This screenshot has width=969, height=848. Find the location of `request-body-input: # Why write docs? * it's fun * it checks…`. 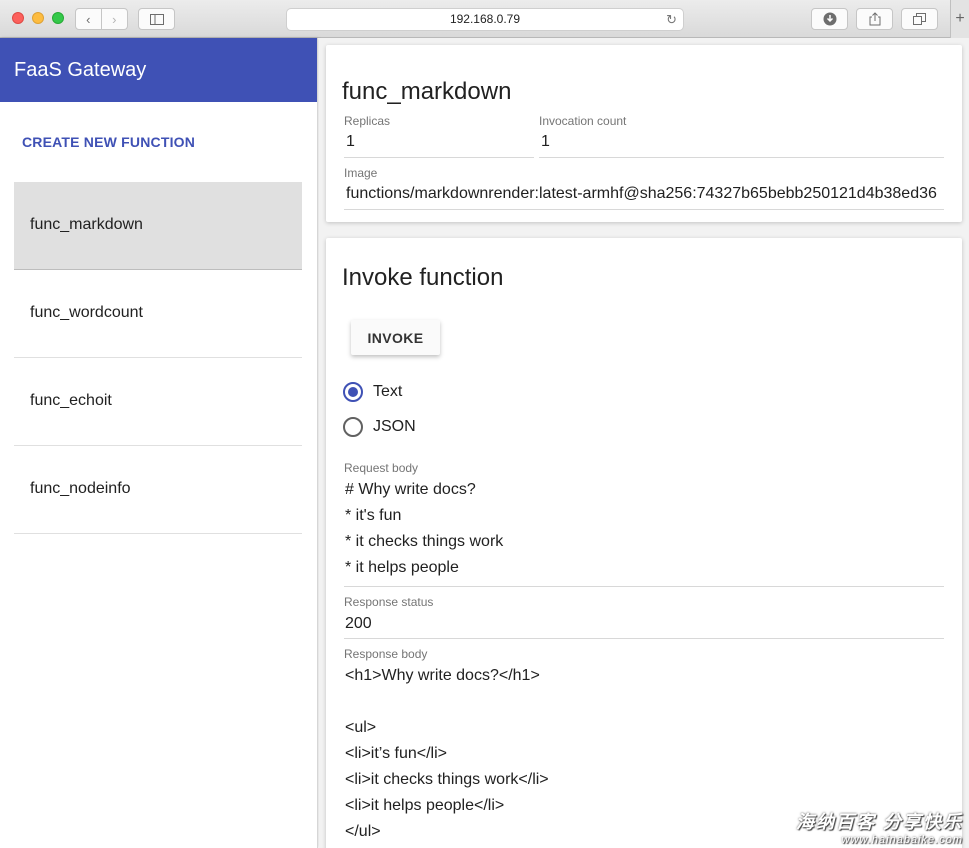

request-body-input: # Why write docs? * it's fun * it checks… is located at coordinates (644, 529).